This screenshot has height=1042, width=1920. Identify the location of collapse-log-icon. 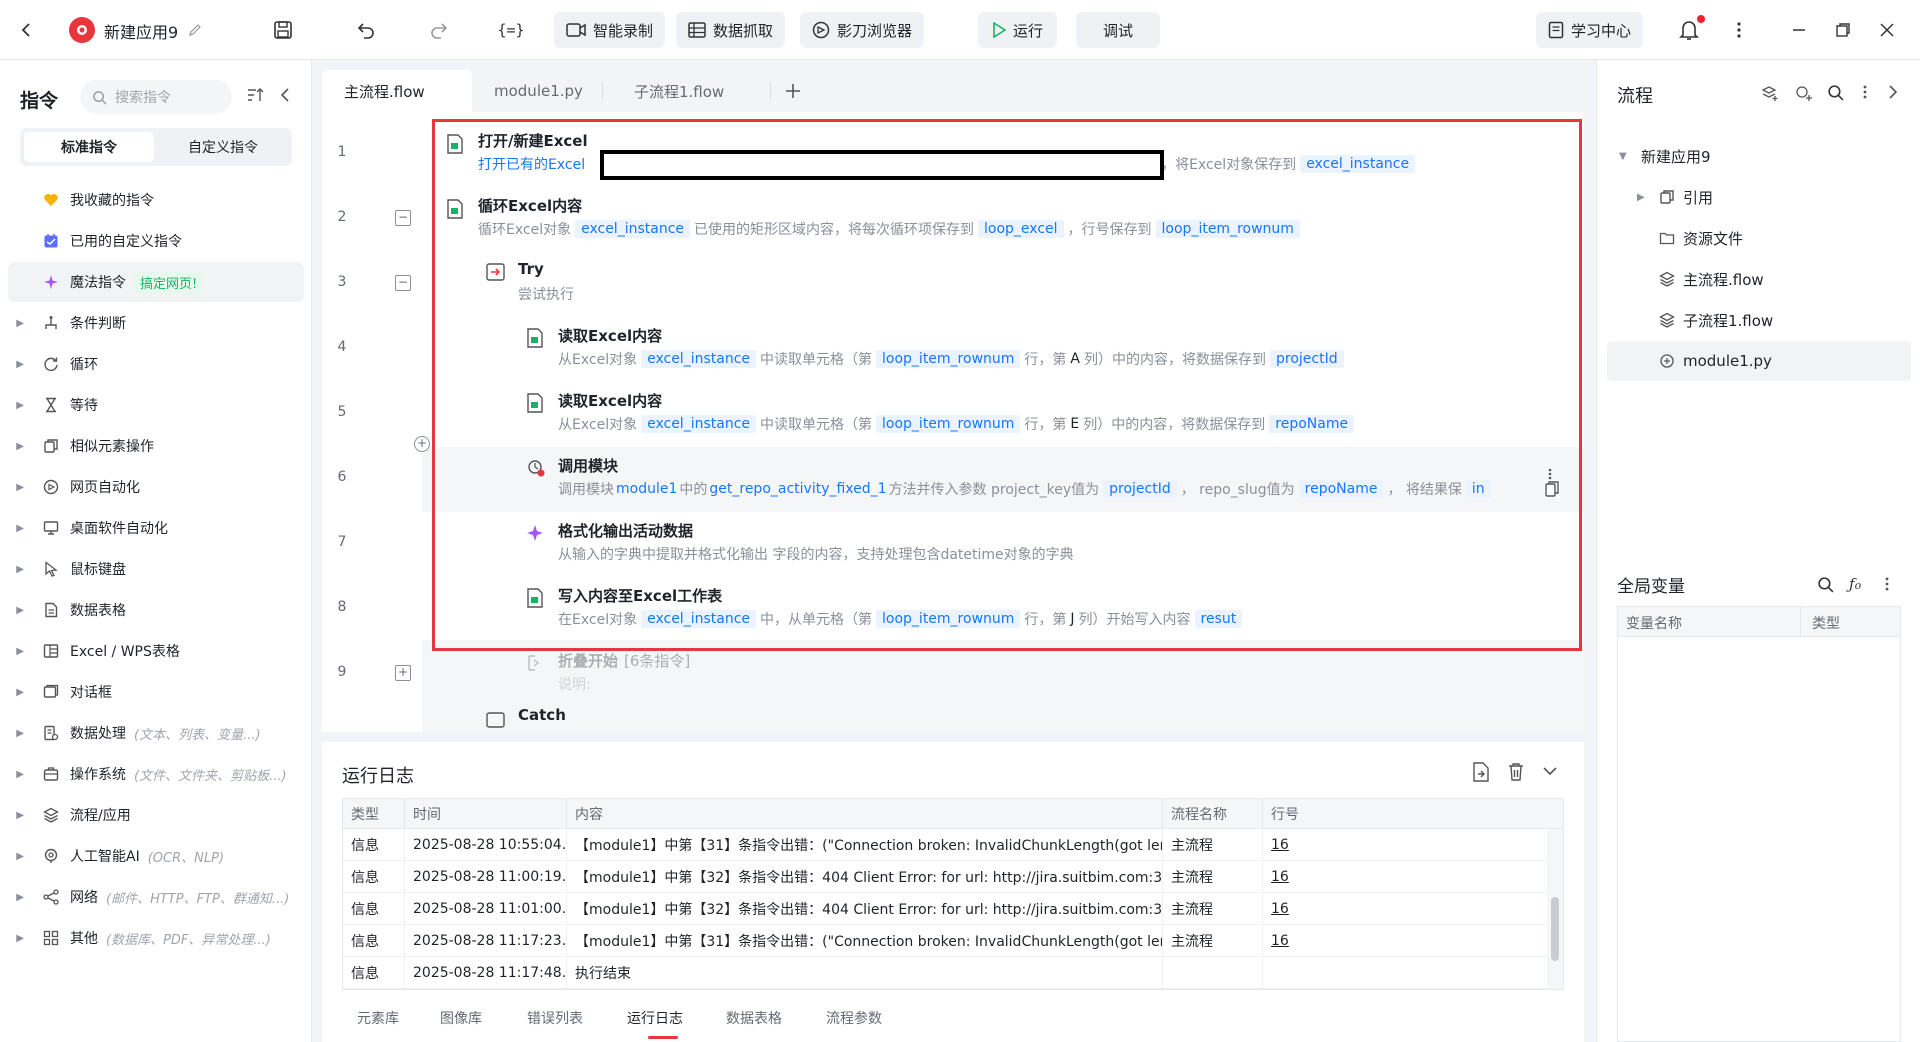
(1550, 771).